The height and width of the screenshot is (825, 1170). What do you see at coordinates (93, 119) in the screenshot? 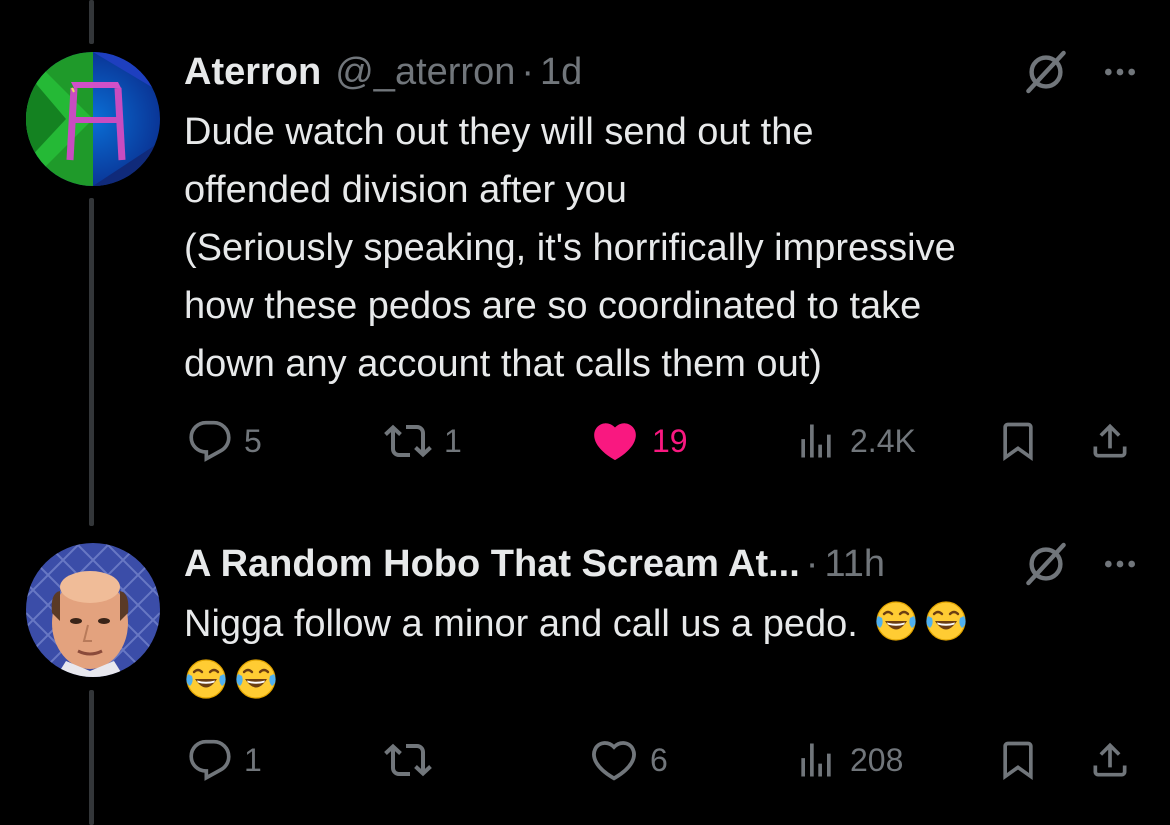
I see `avatar-aterron` at bounding box center [93, 119].